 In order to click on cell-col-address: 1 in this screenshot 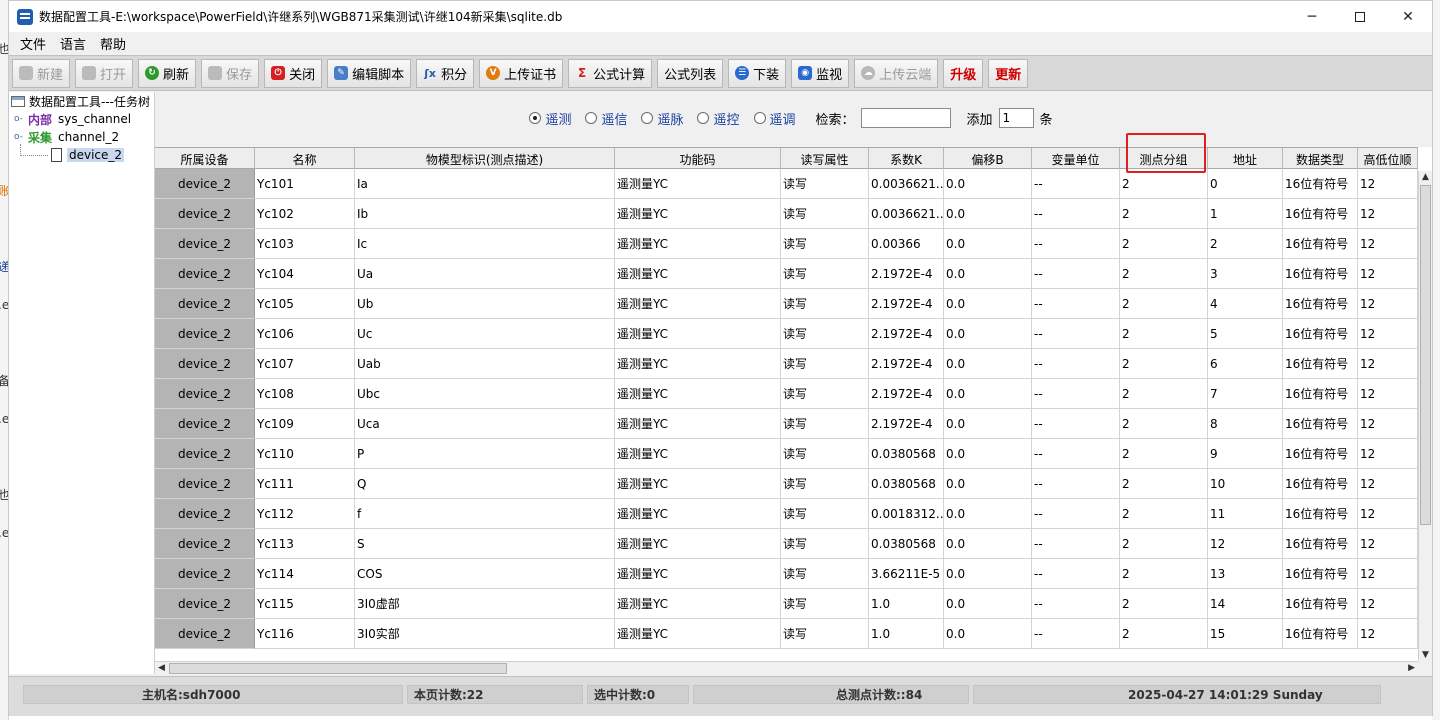, I will do `click(1245, 214)`.